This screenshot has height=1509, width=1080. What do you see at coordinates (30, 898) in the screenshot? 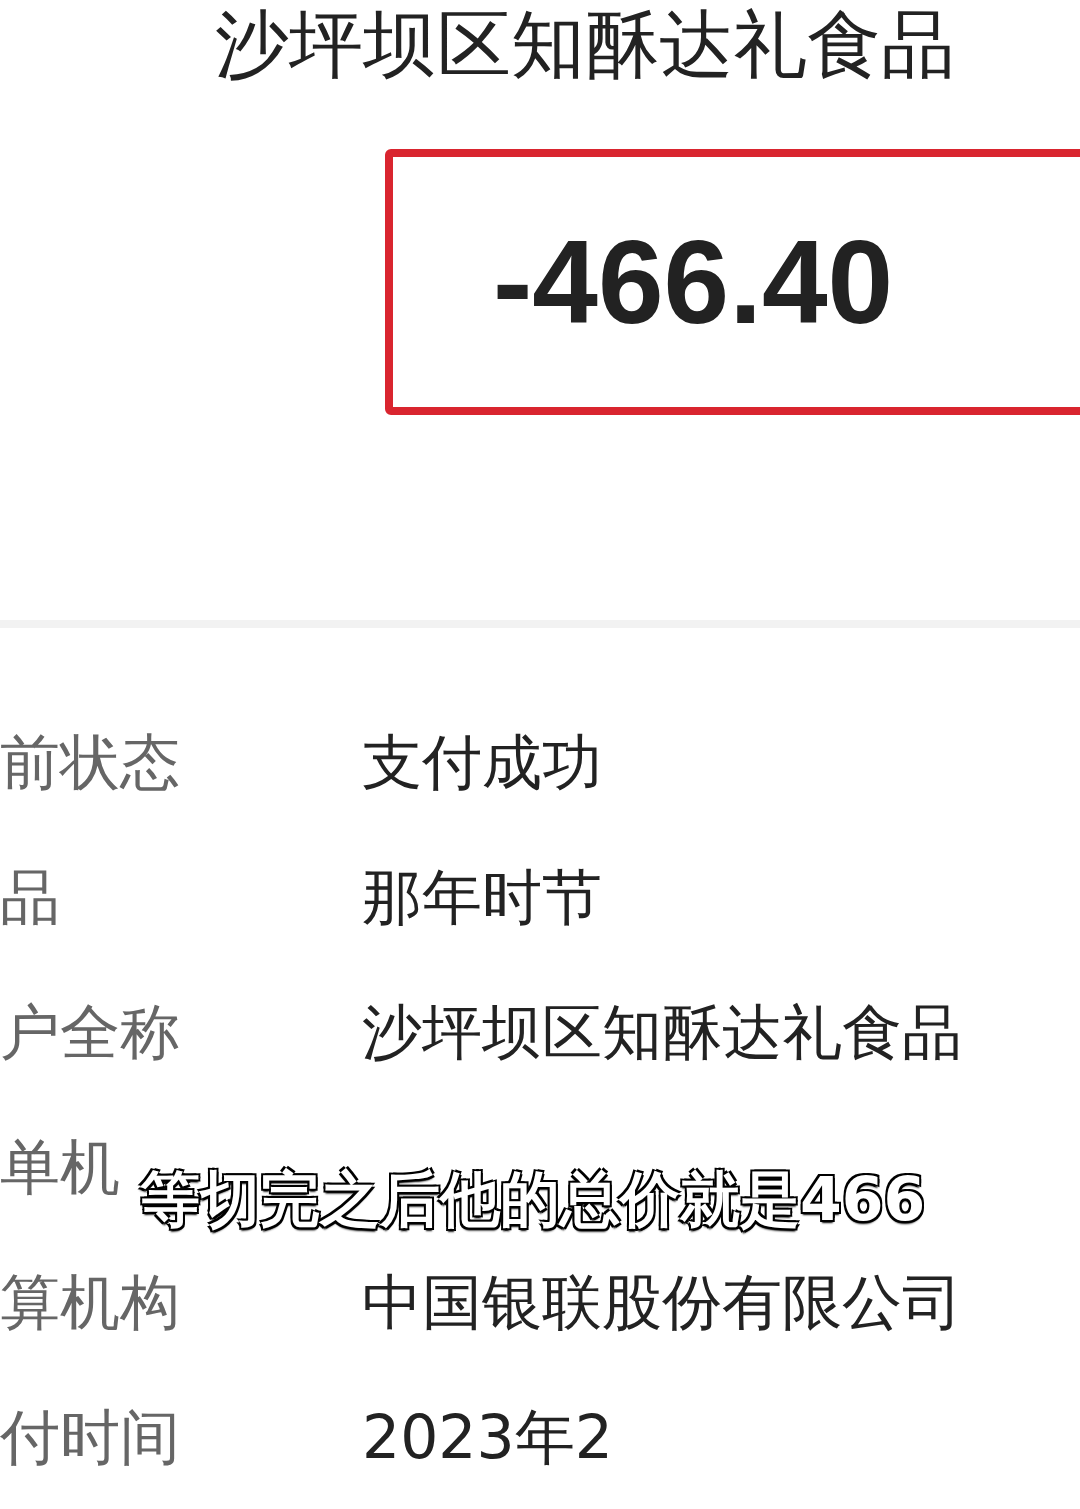
I see `field-label: 品` at bounding box center [30, 898].